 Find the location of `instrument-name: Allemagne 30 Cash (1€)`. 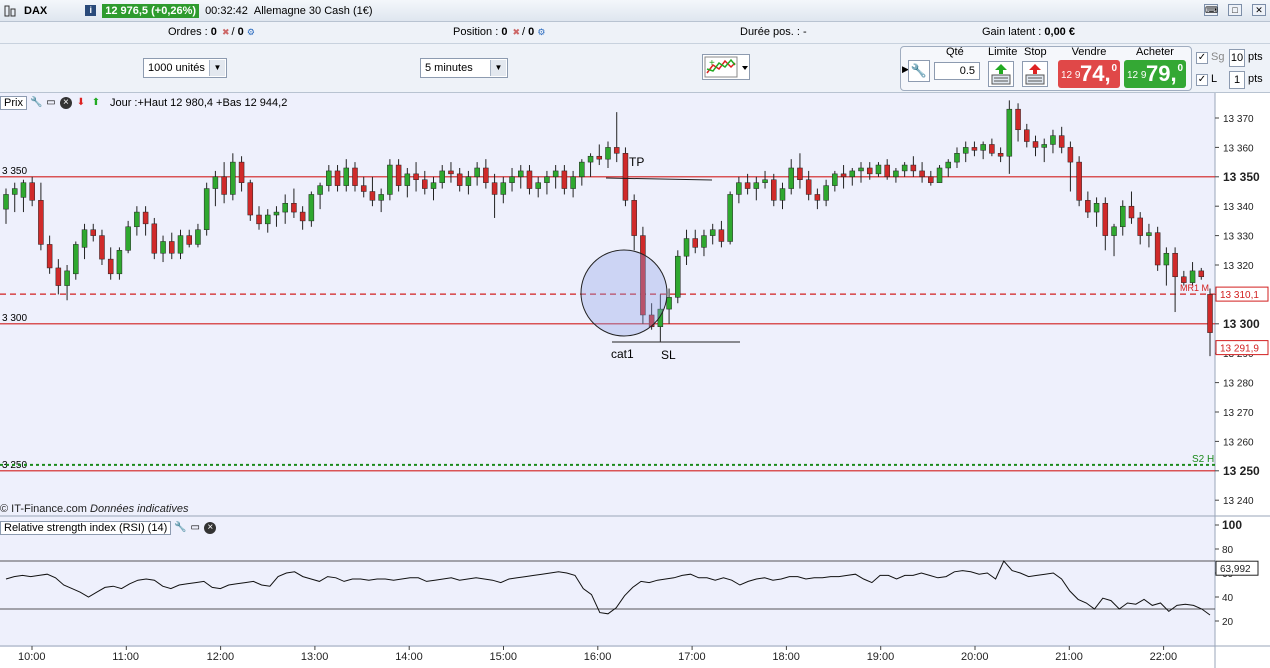

instrument-name: Allemagne 30 Cash (1€) is located at coordinates (313, 10).